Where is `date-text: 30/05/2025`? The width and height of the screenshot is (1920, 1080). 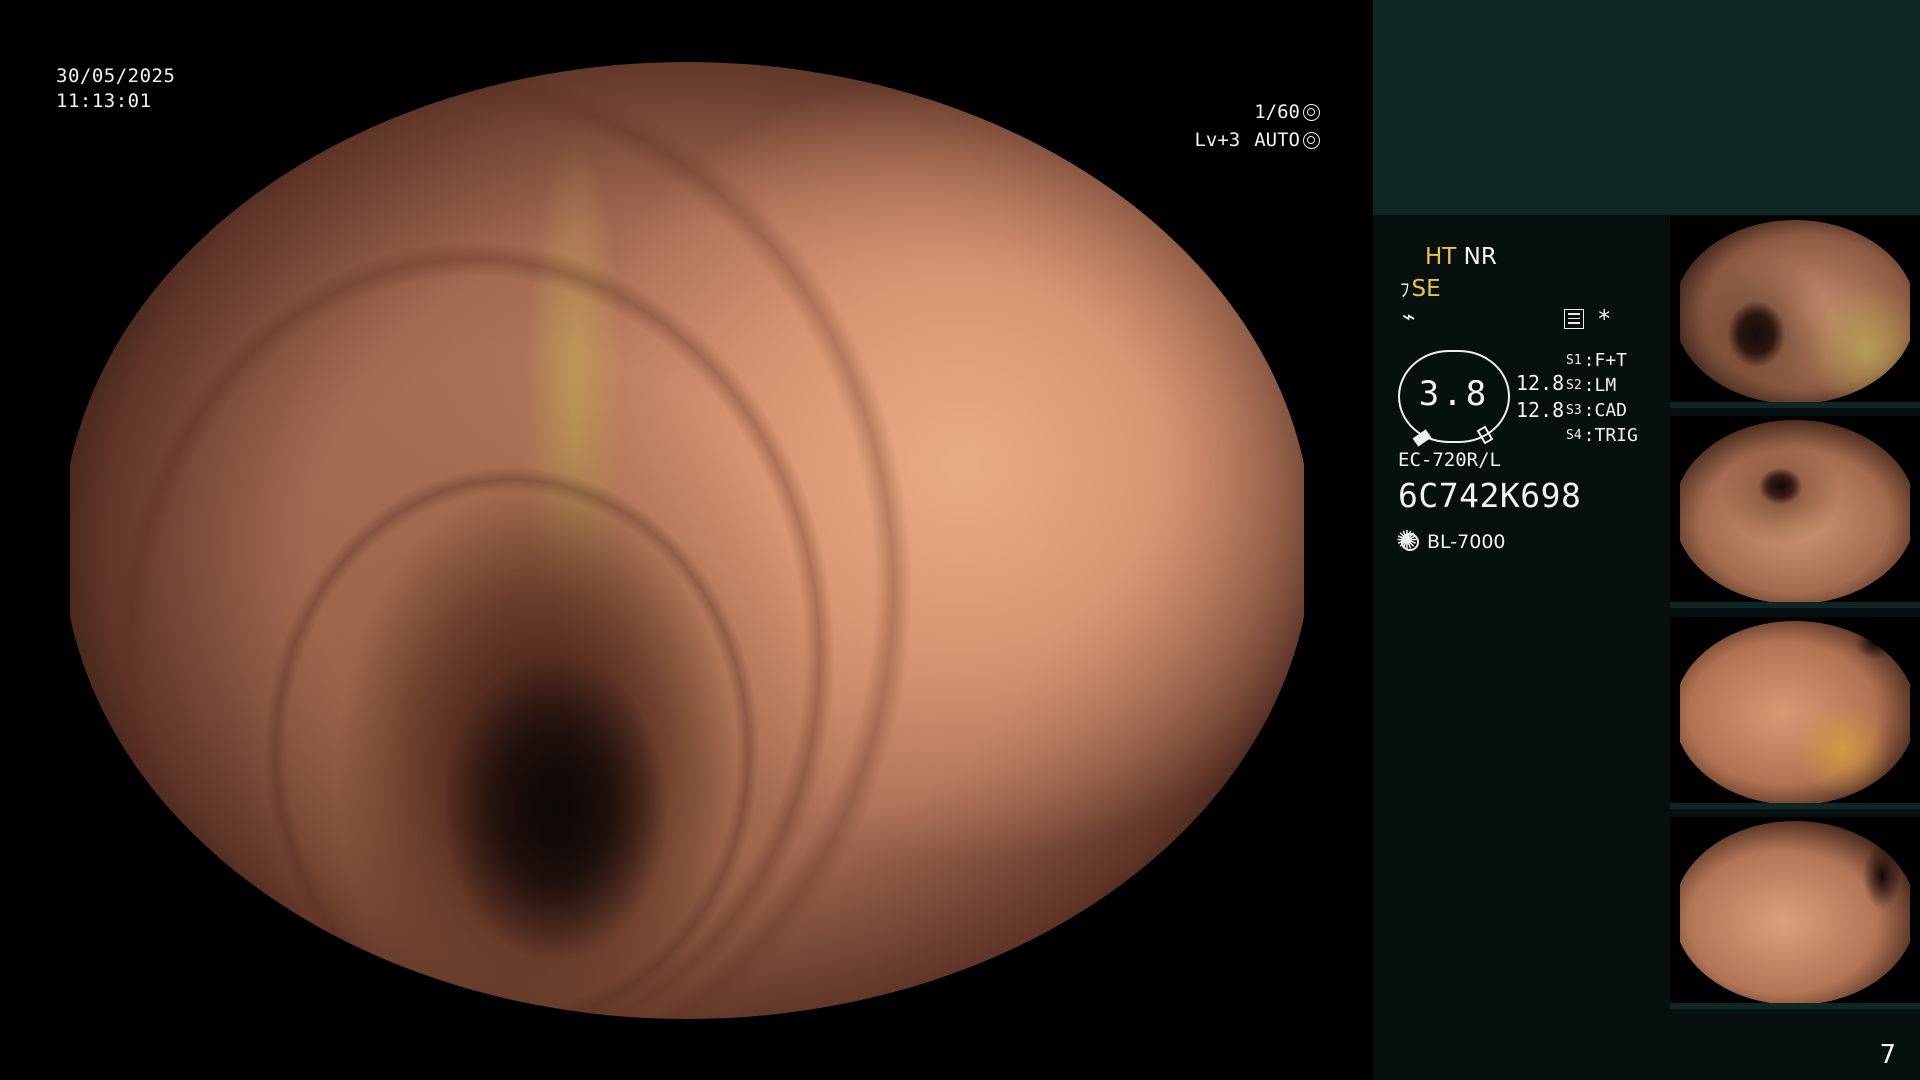
date-text: 30/05/2025 is located at coordinates (116, 76).